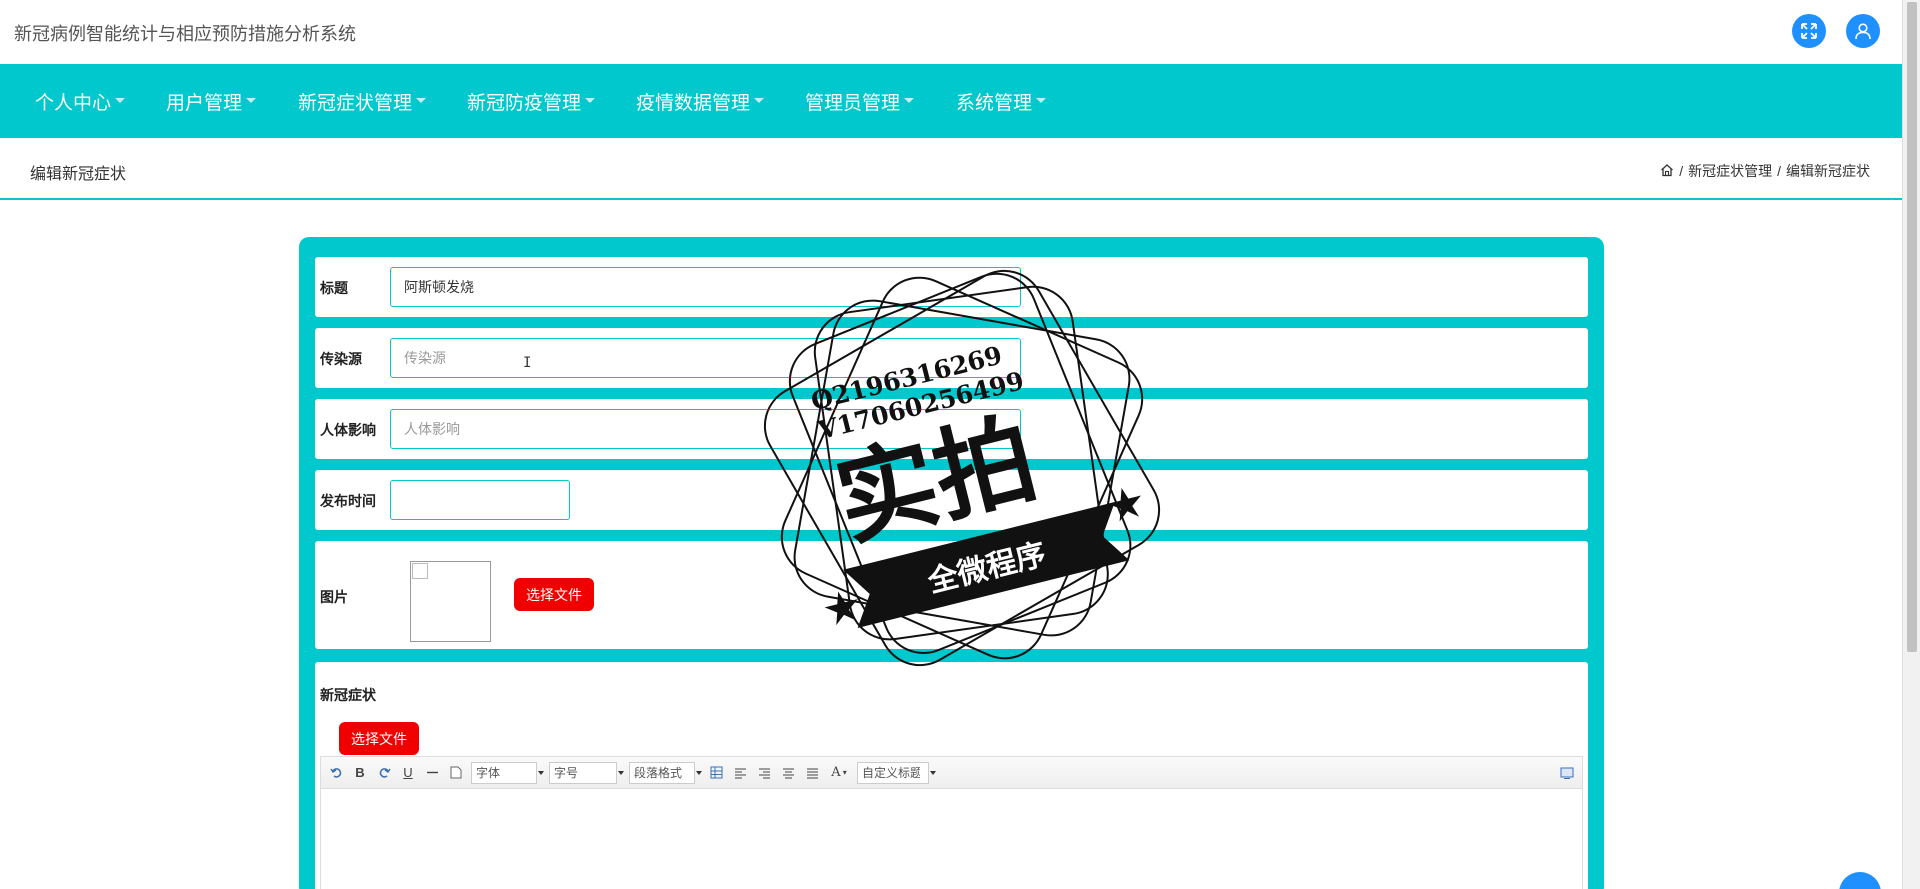 The height and width of the screenshot is (889, 1920). I want to click on nav-item-user-management: 用户管理, so click(211, 101).